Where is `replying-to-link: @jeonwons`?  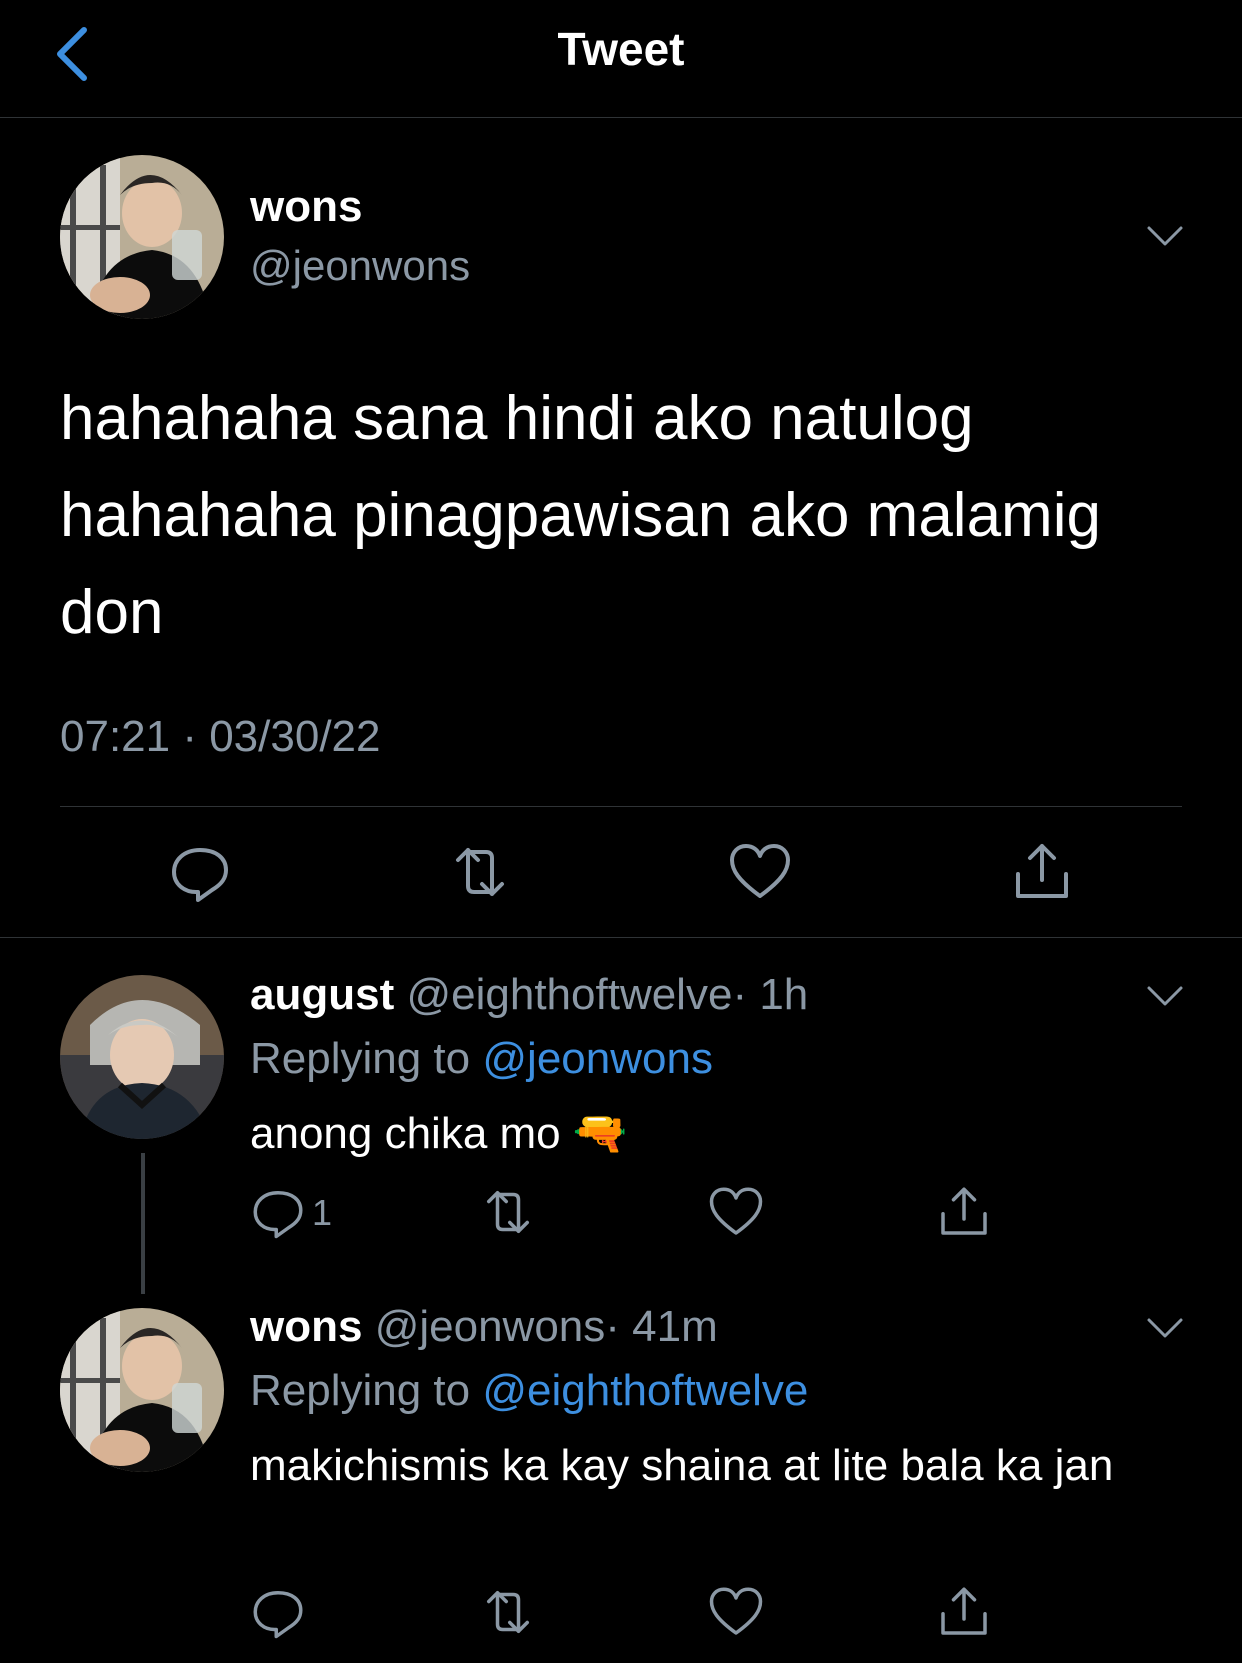 replying-to-link: @jeonwons is located at coordinates (597, 1058).